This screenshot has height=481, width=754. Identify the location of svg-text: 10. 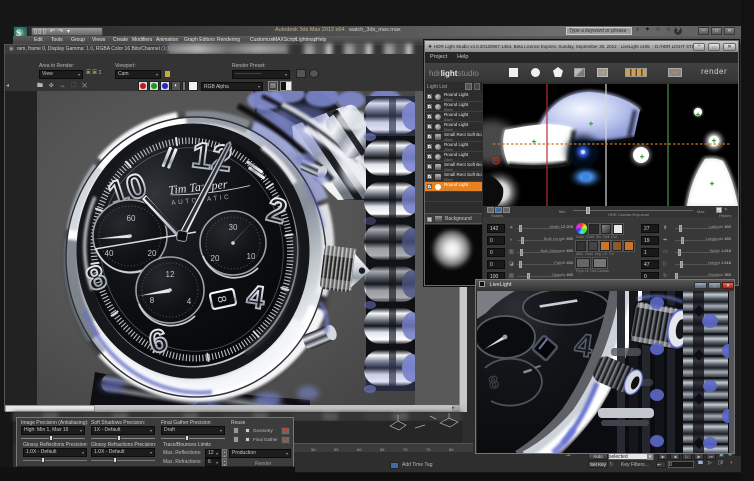
(251, 256).